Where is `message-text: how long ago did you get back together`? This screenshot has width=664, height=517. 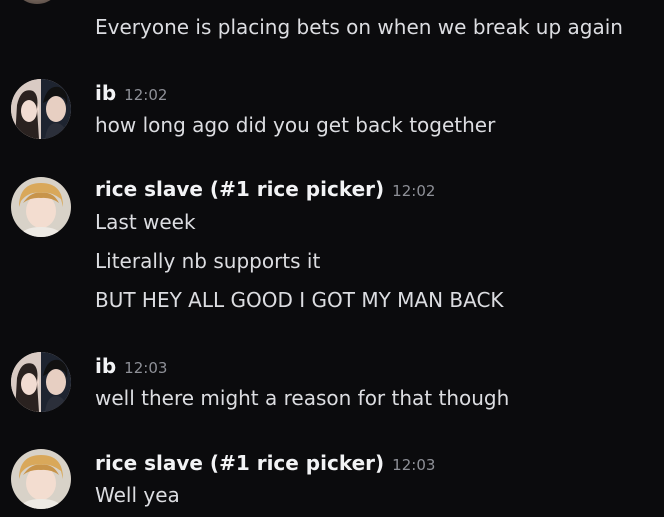
message-text: how long ago did you get back together is located at coordinates (295, 125).